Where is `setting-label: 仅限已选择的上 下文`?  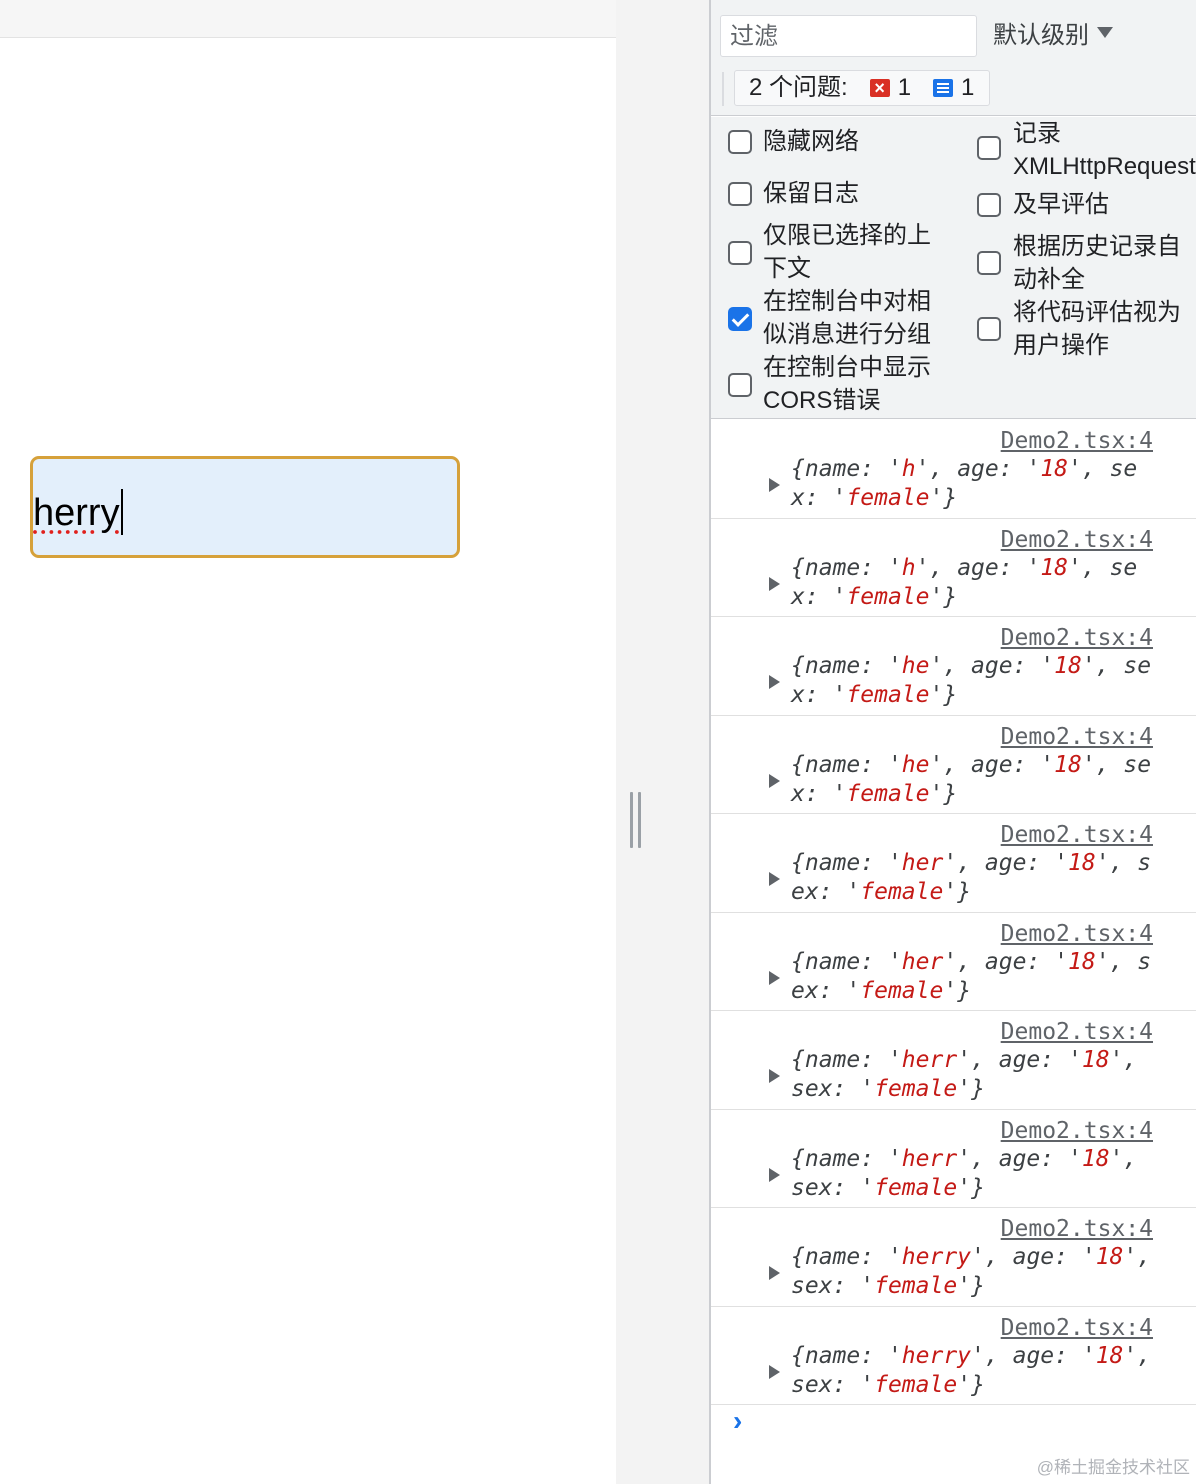
setting-label: 仅限已选择的上 下文 is located at coordinates (847, 252).